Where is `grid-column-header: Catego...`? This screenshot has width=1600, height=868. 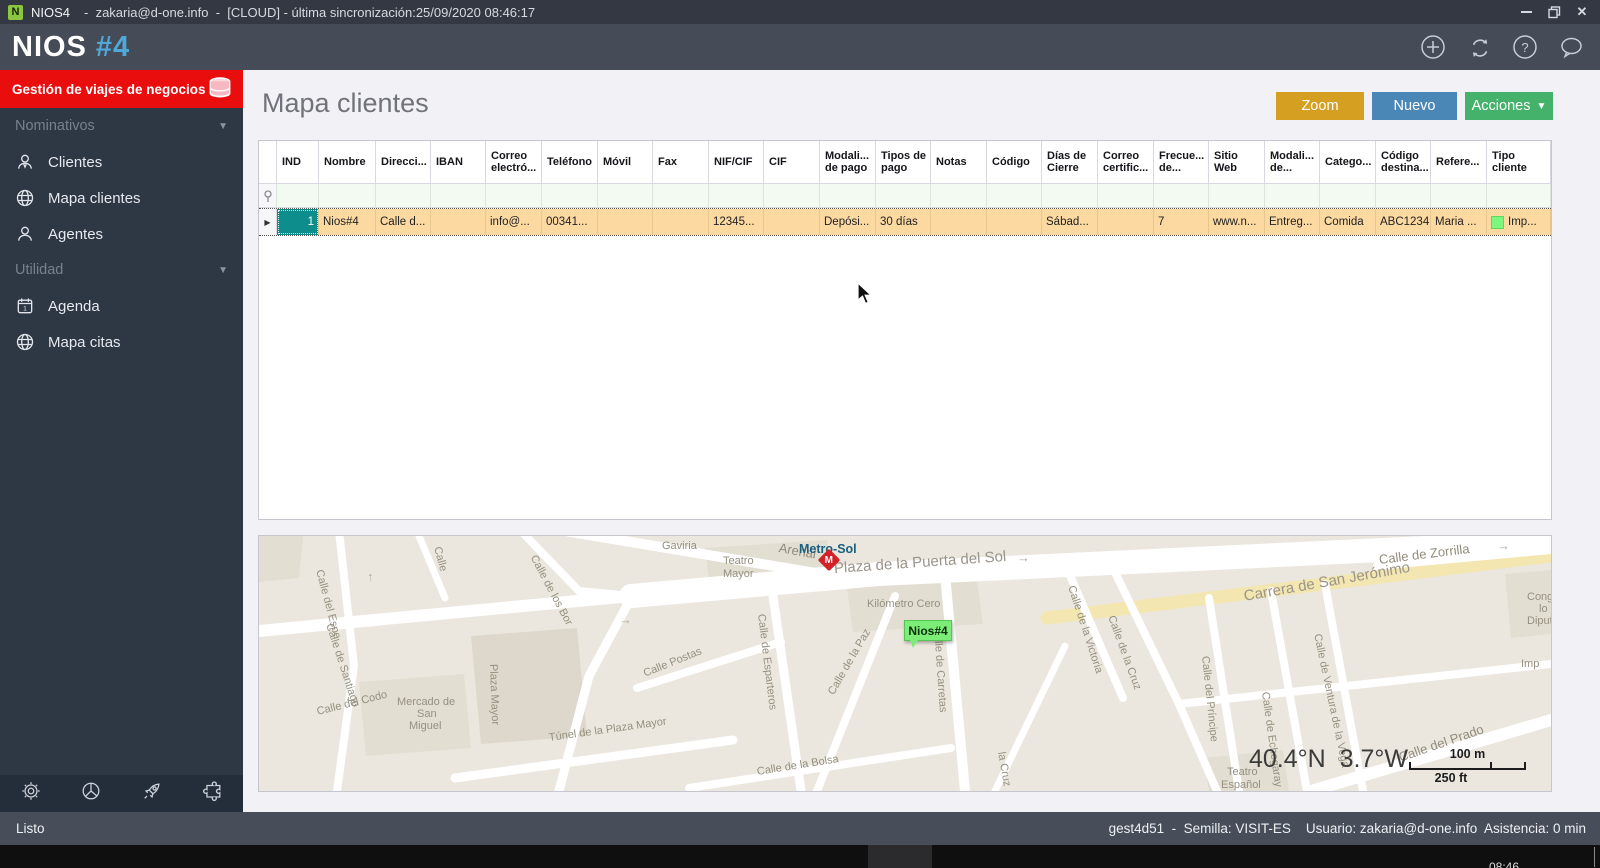 grid-column-header: Catego... is located at coordinates (1348, 162).